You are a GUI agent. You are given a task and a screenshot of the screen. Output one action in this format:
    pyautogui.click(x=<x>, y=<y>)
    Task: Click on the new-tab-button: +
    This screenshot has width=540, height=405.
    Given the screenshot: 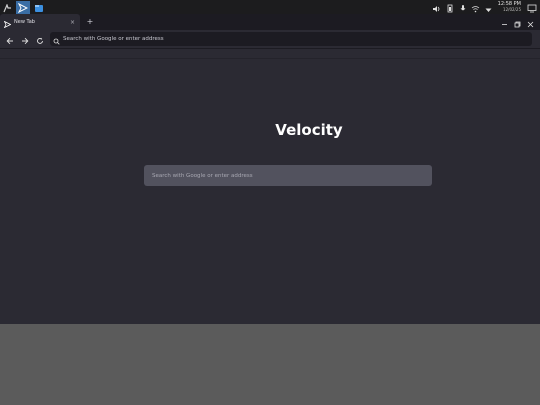 What is the action you would take?
    pyautogui.click(x=90, y=22)
    